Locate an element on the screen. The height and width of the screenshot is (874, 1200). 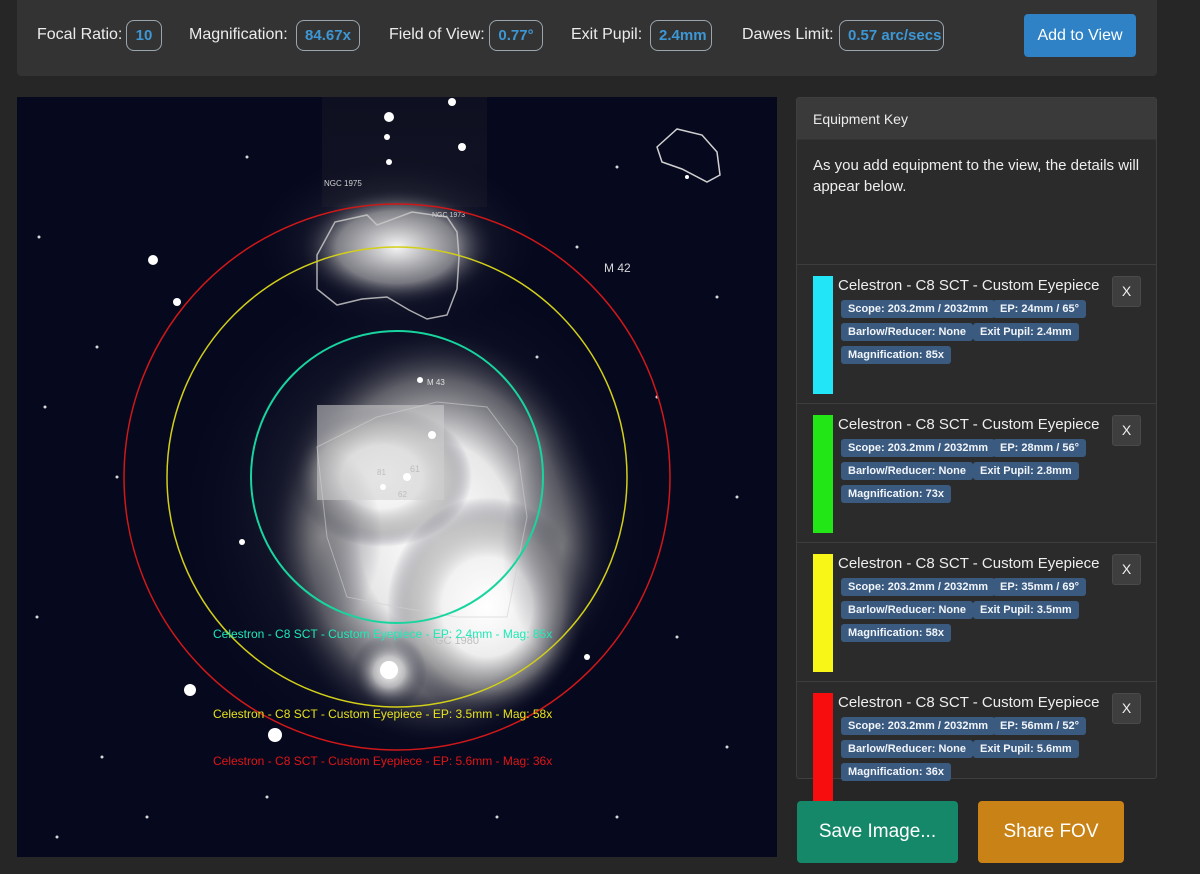
panel-title: Equipment Key is located at coordinates (976, 119).